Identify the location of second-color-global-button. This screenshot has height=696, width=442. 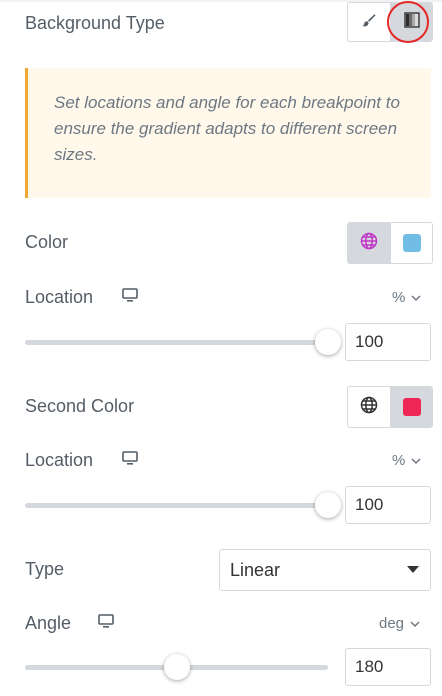
(369, 407).